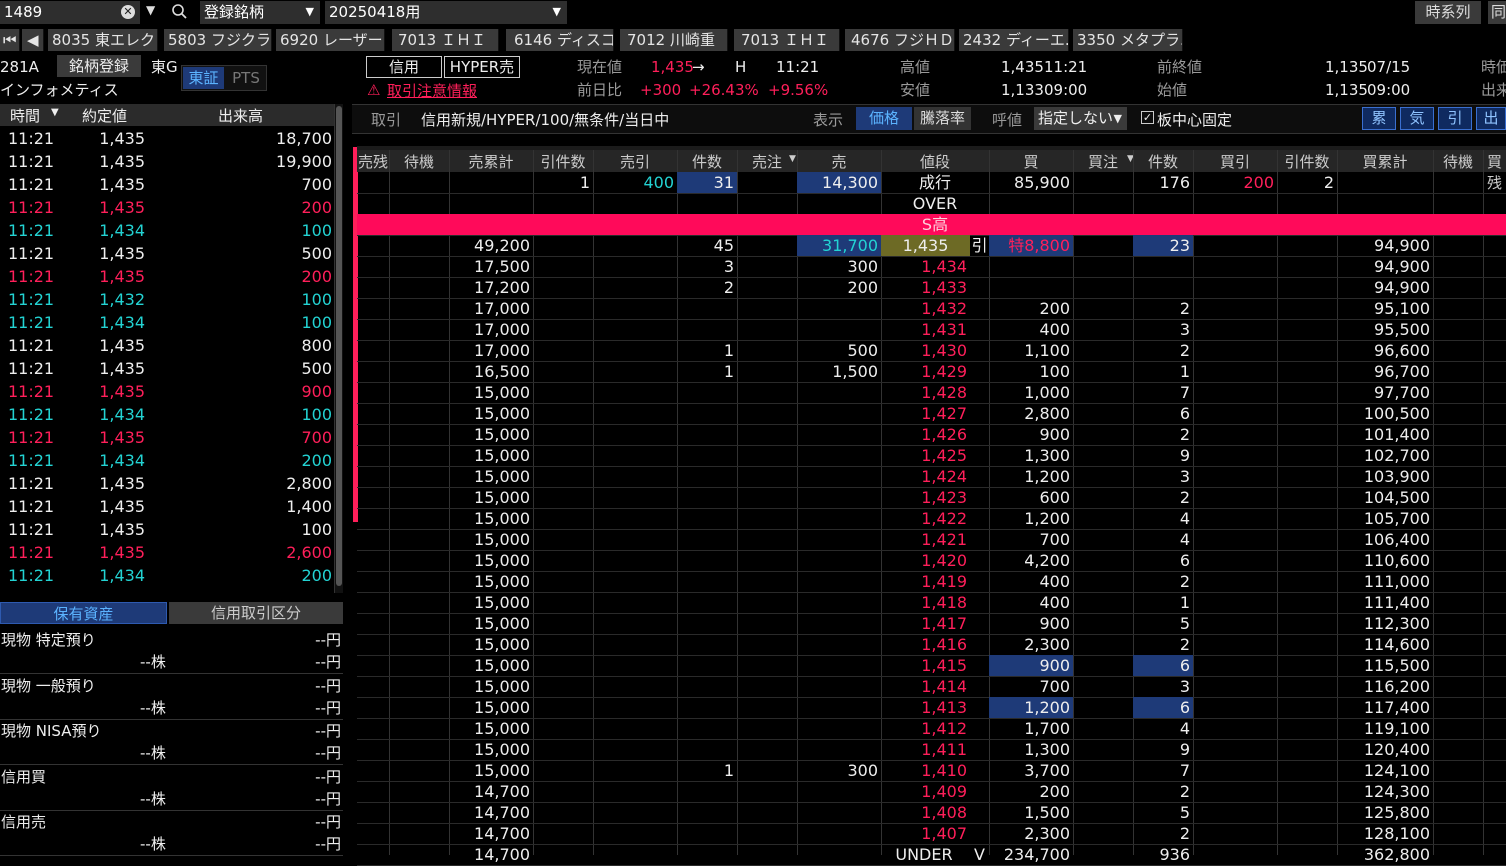 The width and height of the screenshot is (1506, 866). Describe the element at coordinates (171, 855) in the screenshot. I see `asset-divider` at that location.